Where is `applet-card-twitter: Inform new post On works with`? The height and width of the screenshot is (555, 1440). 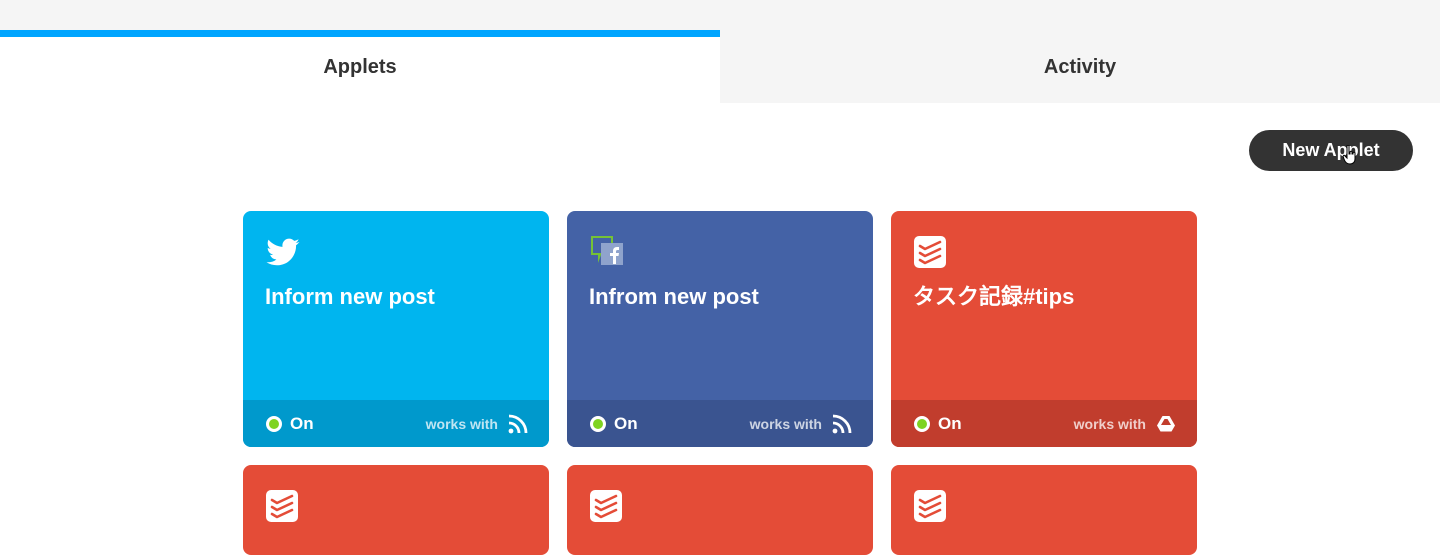 applet-card-twitter: Inform new post On works with is located at coordinates (396, 329).